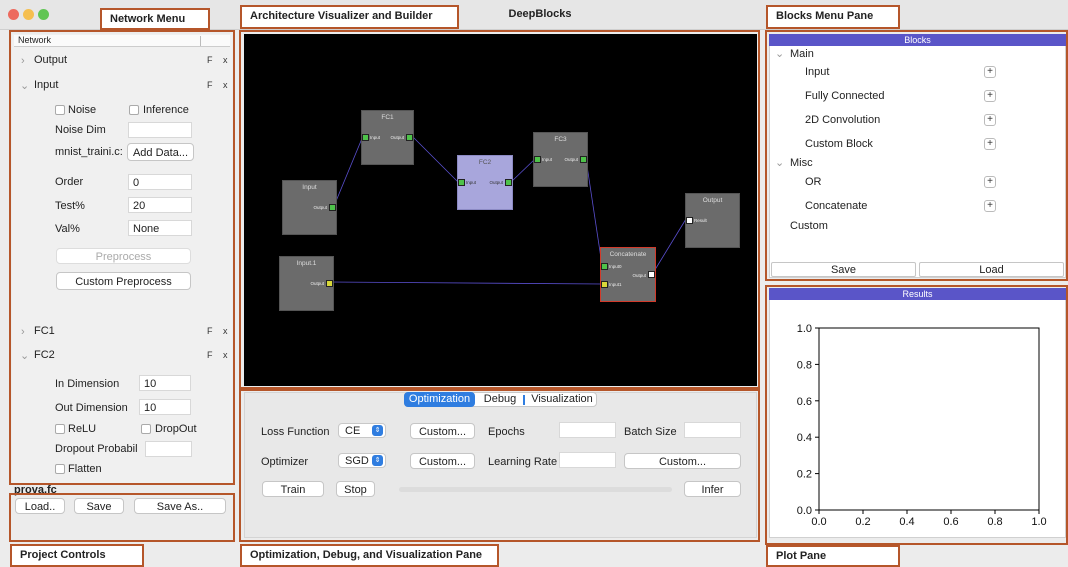  What do you see at coordinates (833, 17) in the screenshot?
I see `callout-blocks-menu: Blocks Menu Pane` at bounding box center [833, 17].